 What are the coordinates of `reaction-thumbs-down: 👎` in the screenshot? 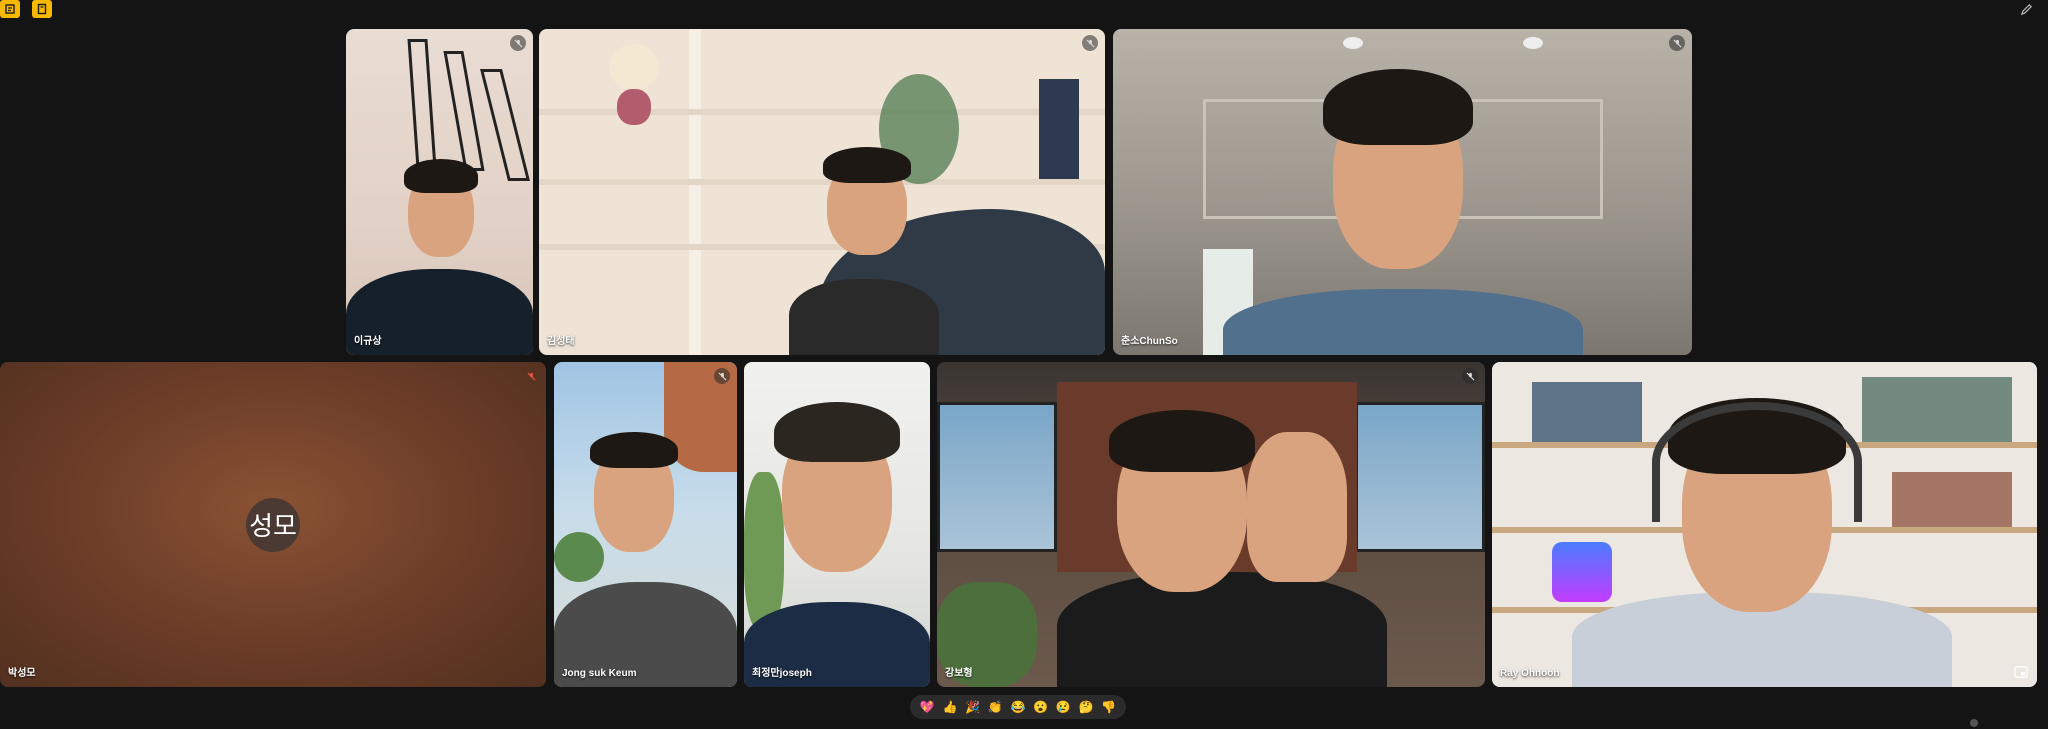 It's located at (1109, 707).